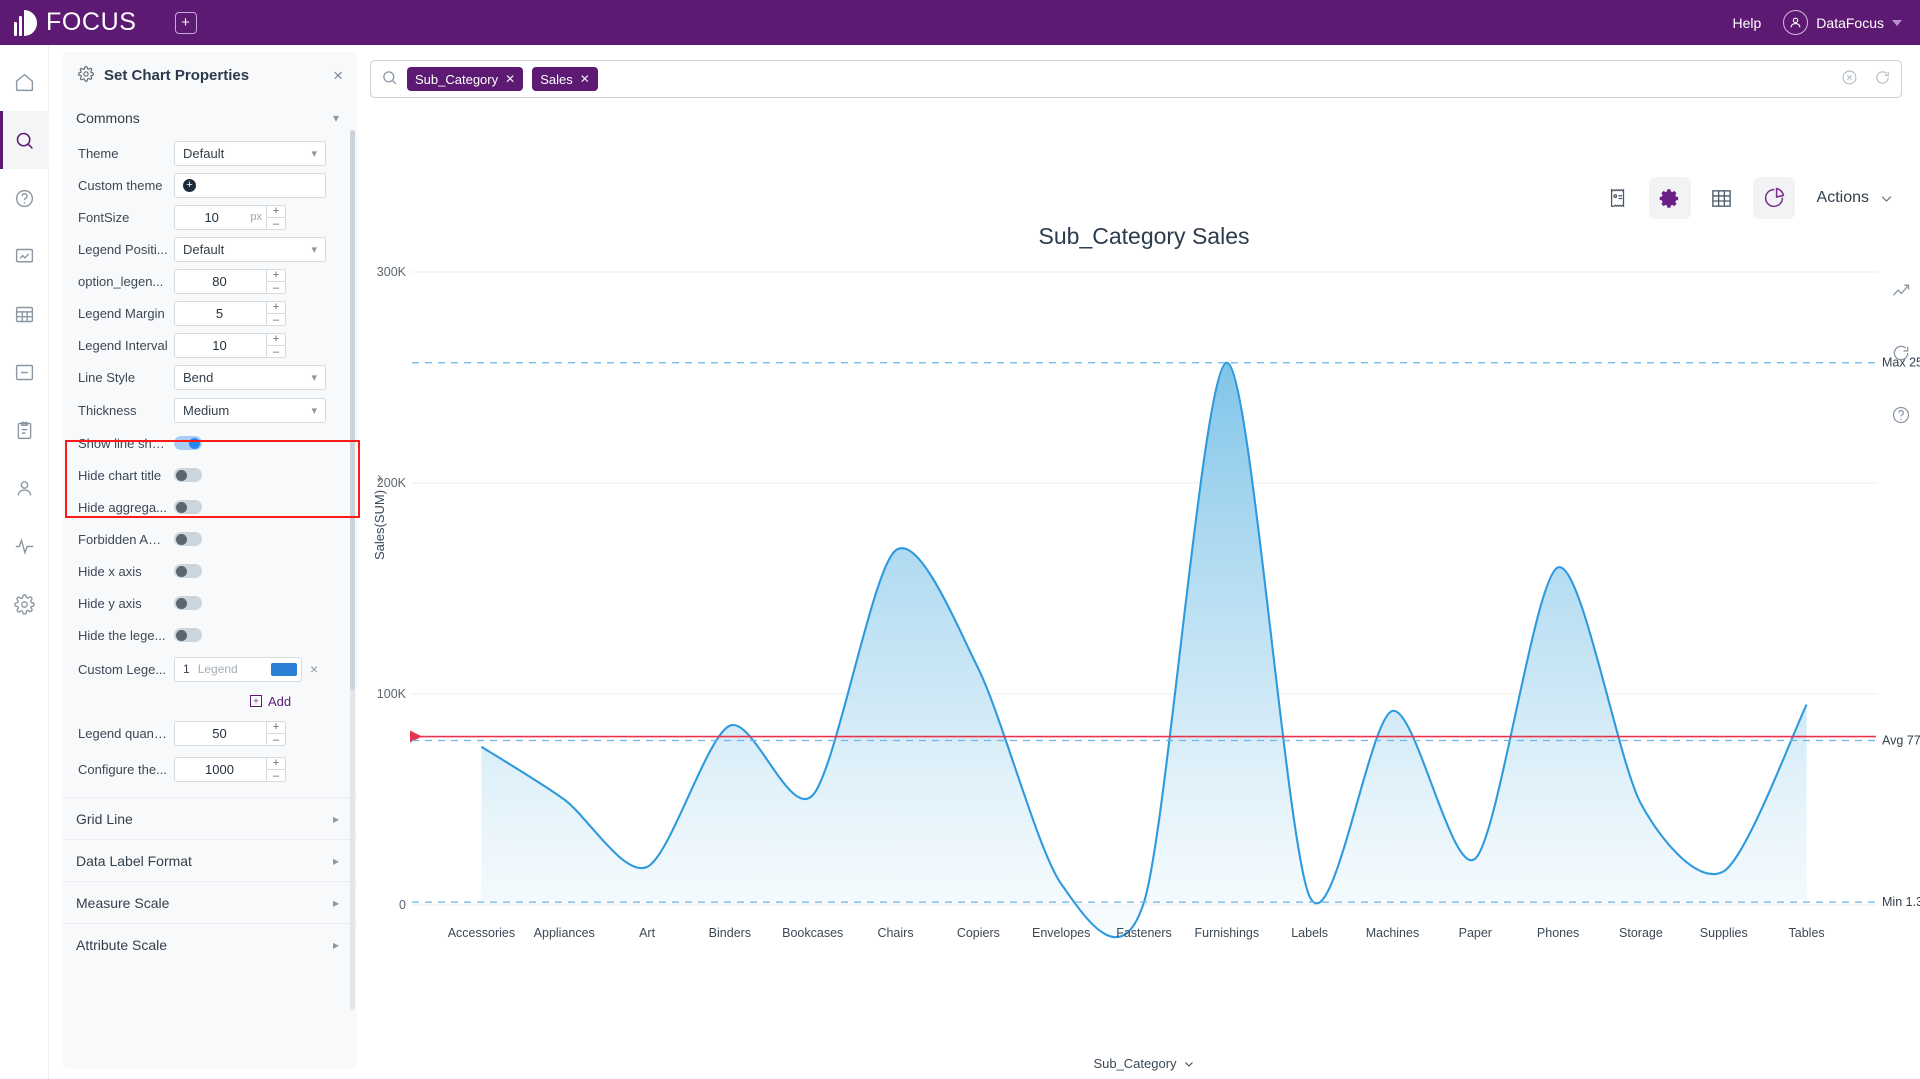 This screenshot has width=1920, height=1079. I want to click on row-hide-chart-title-label: Hide chart title, so click(120, 475).